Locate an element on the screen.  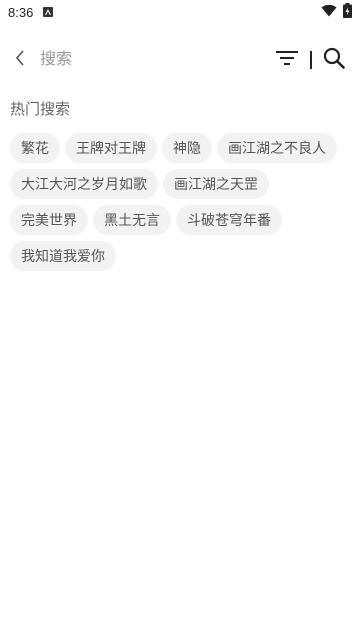
chevron-left-icon is located at coordinates (20, 60).